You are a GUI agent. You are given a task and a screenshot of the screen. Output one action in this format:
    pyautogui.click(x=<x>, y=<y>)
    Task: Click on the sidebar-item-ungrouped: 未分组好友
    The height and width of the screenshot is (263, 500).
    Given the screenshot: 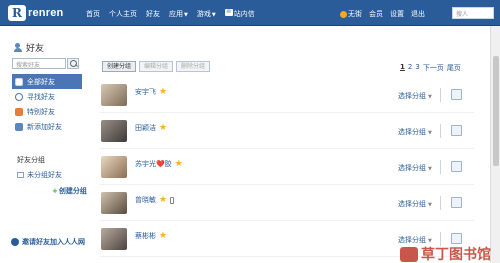 What is the action you would take?
    pyautogui.click(x=39, y=175)
    